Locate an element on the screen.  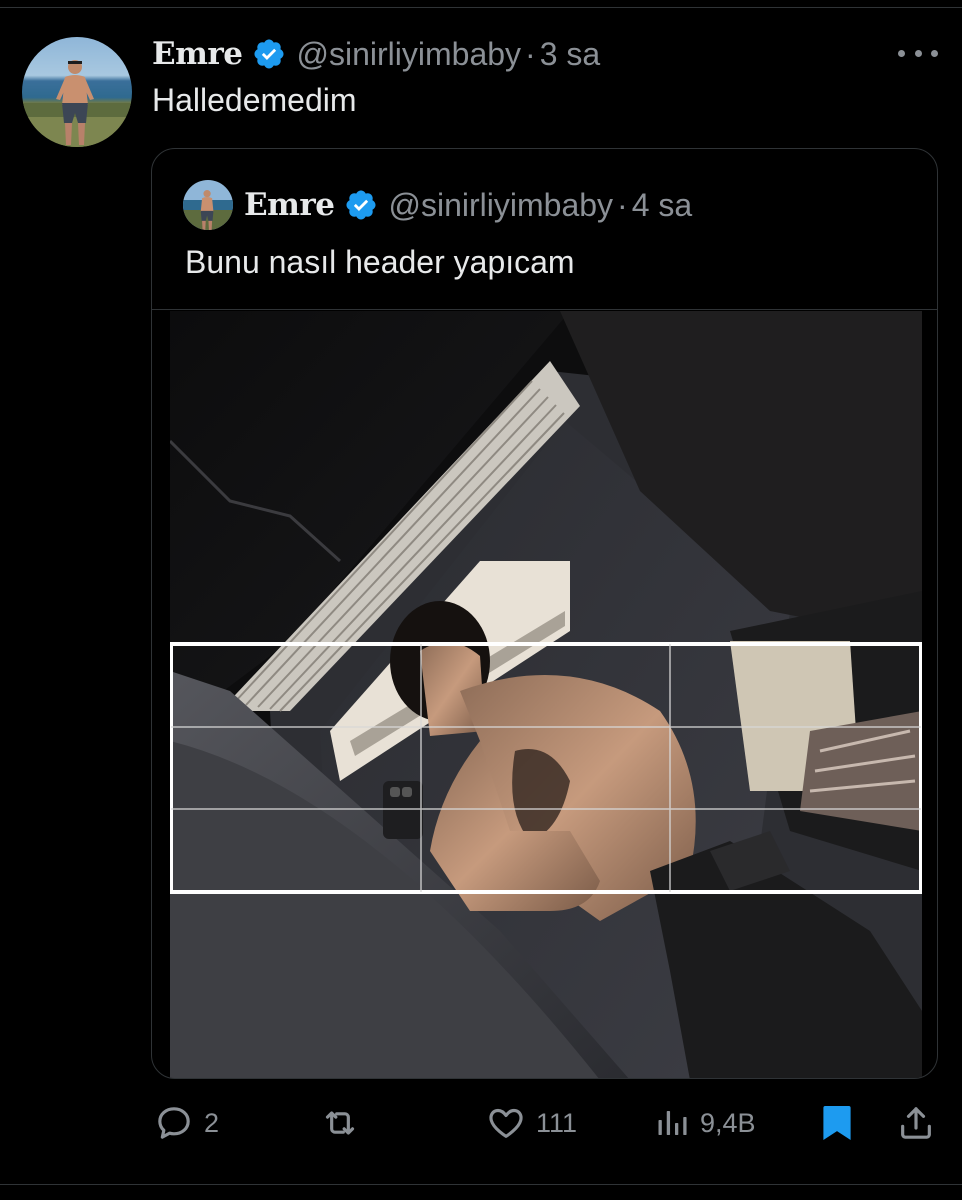
top-divider is located at coordinates (481, 7).